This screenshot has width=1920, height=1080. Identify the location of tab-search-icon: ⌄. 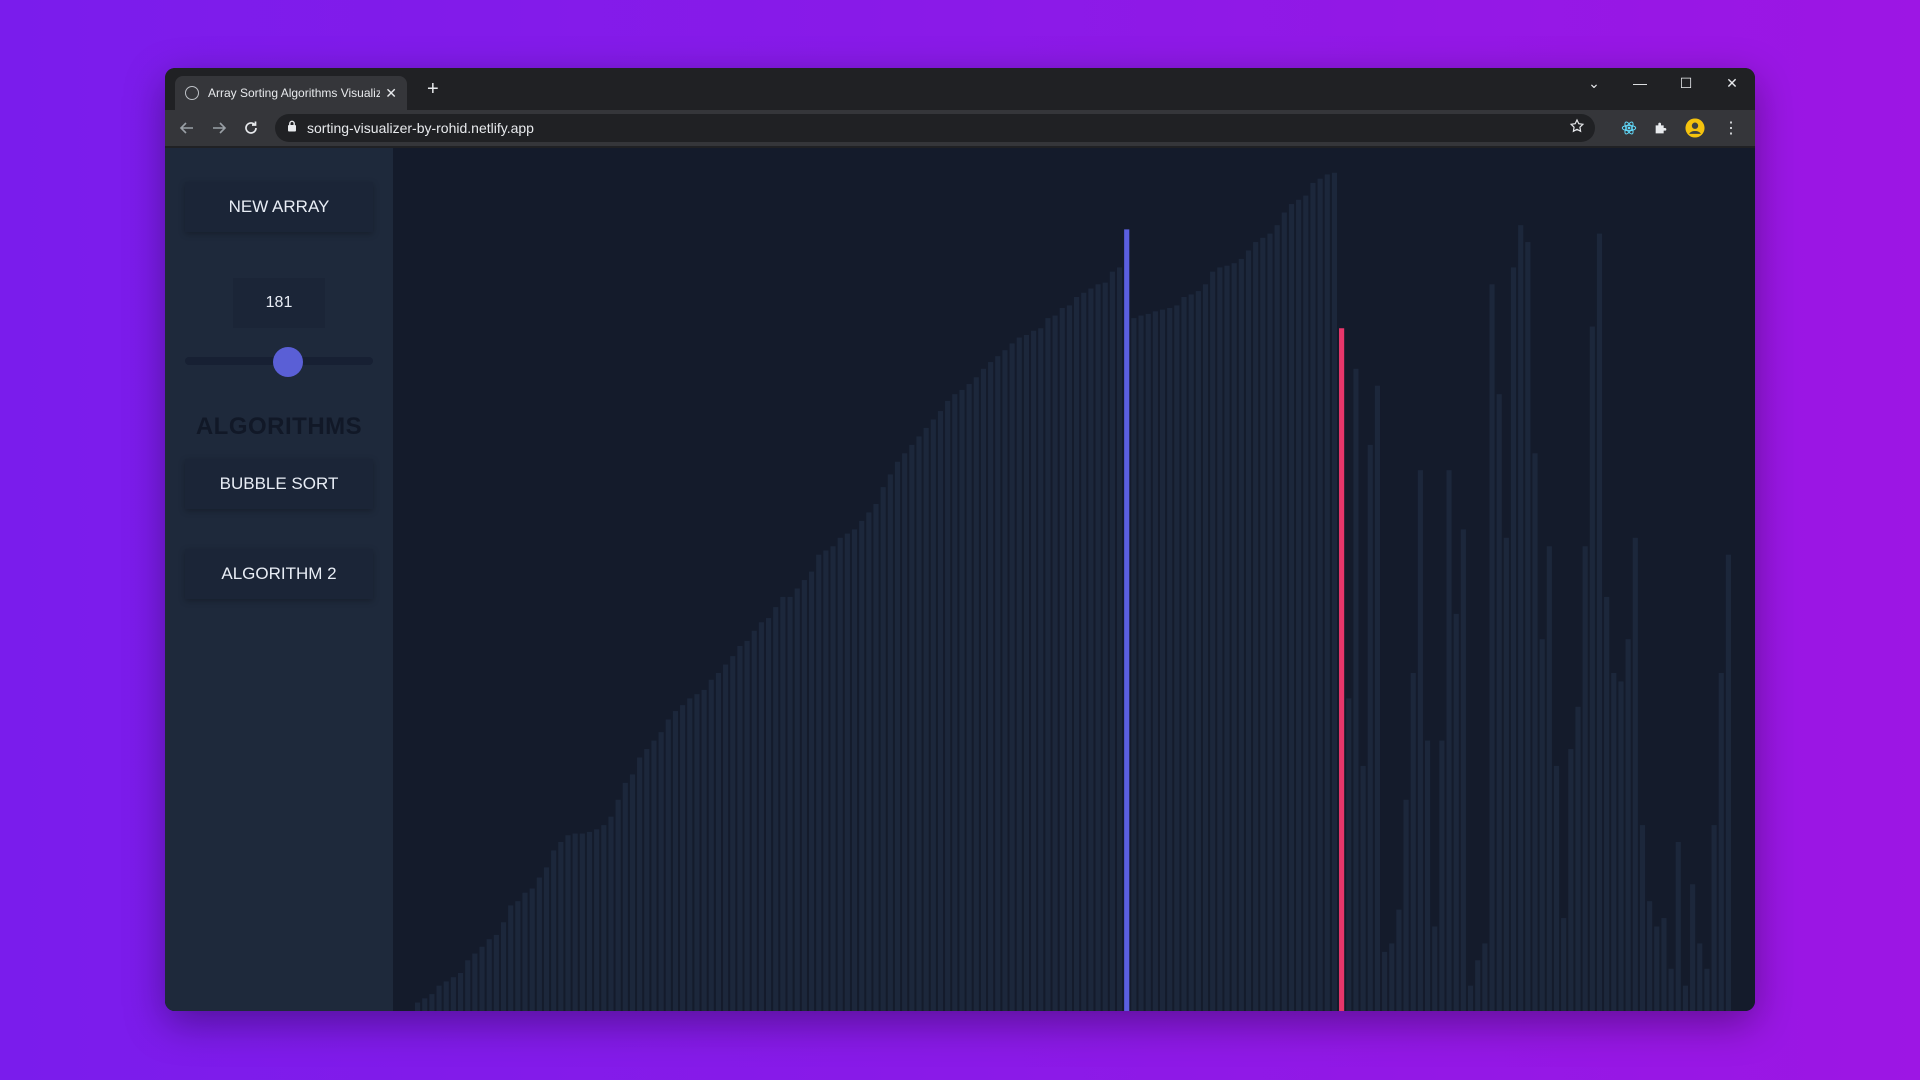
(1594, 83).